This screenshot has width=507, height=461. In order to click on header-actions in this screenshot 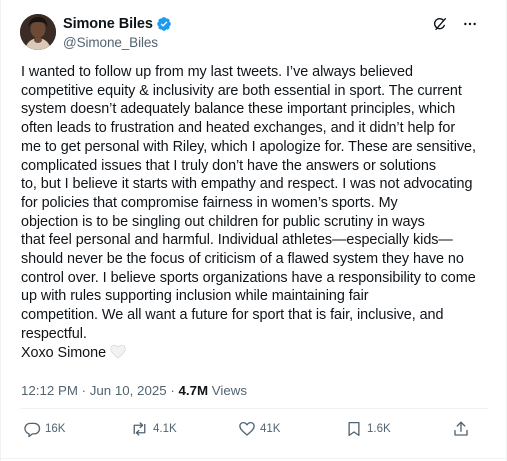, I will do `click(455, 24)`.